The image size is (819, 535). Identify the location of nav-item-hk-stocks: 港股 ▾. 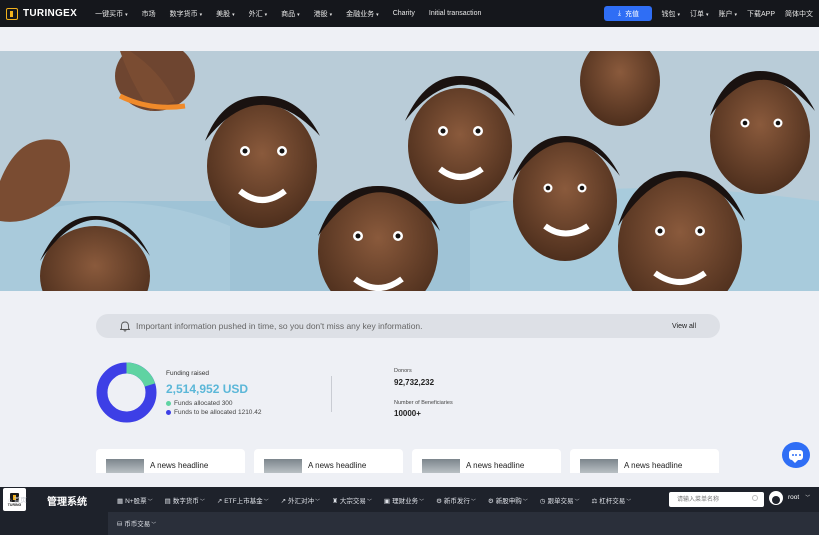
(323, 14).